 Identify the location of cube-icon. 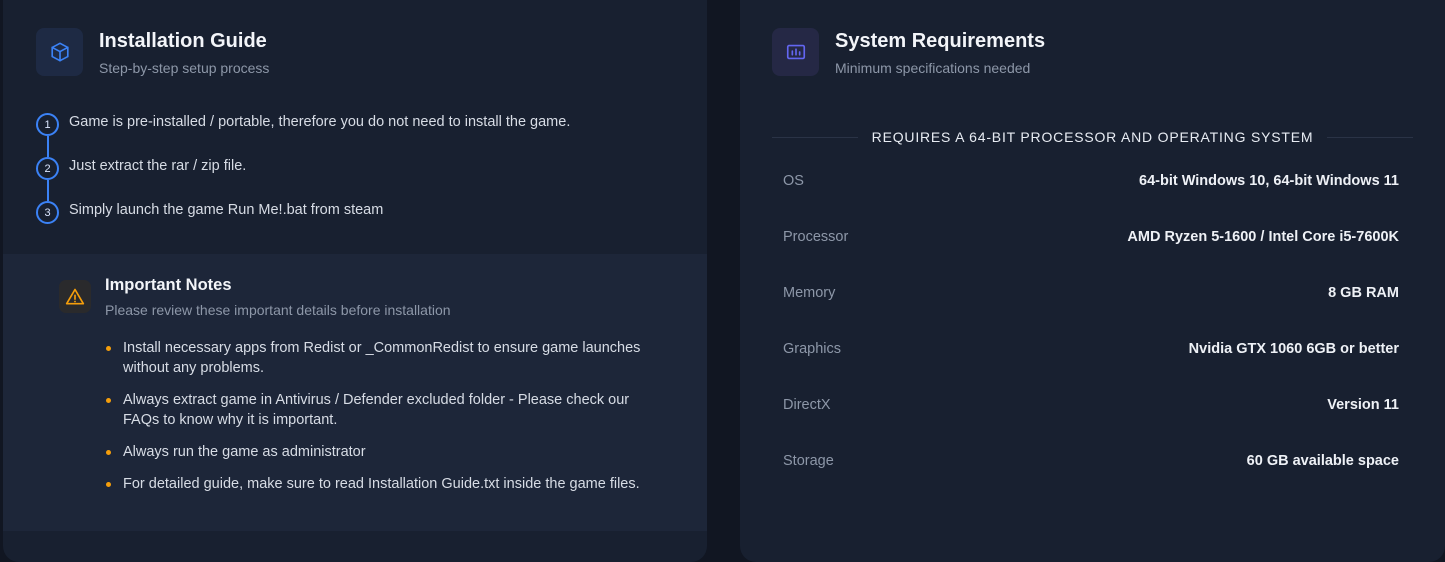
(59, 52).